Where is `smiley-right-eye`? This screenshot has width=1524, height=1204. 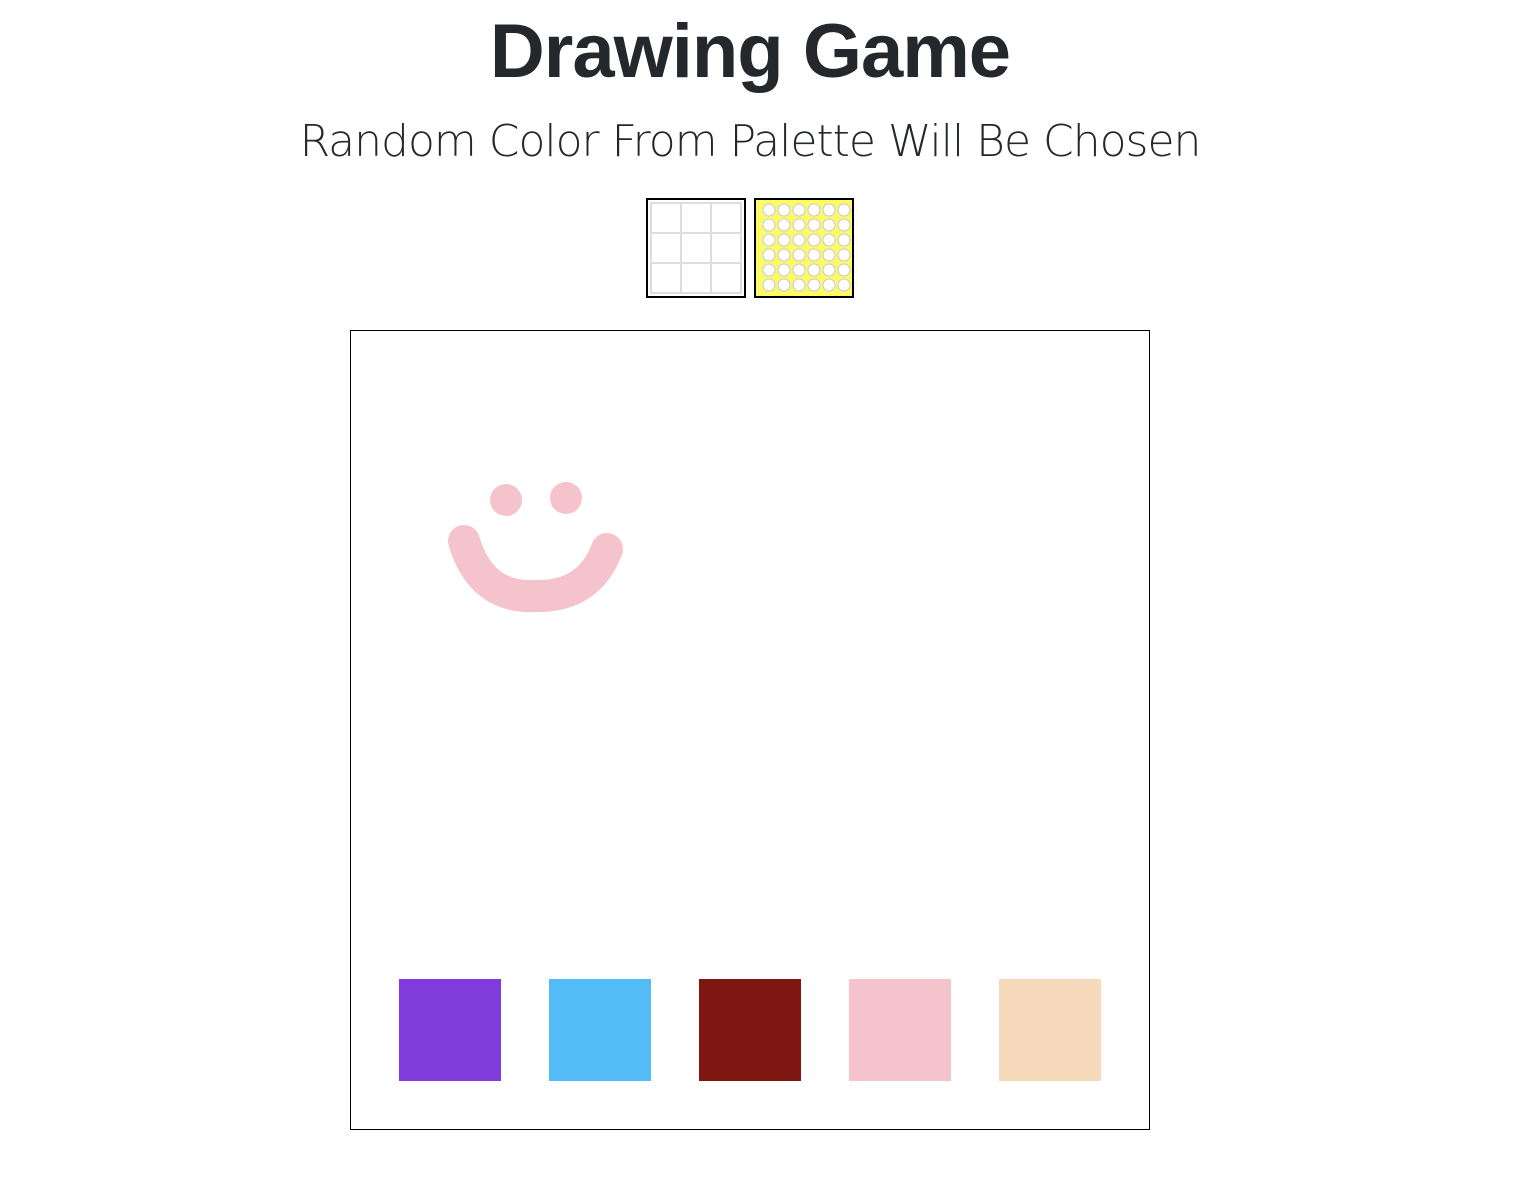 smiley-right-eye is located at coordinates (566, 498).